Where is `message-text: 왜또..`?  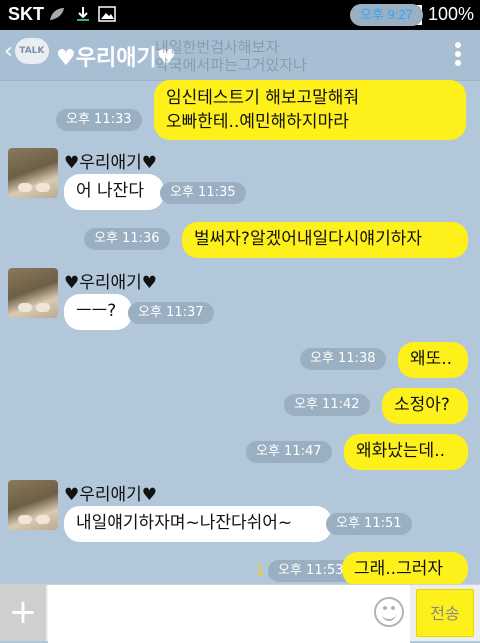
message-text: 왜또.. is located at coordinates (431, 359).